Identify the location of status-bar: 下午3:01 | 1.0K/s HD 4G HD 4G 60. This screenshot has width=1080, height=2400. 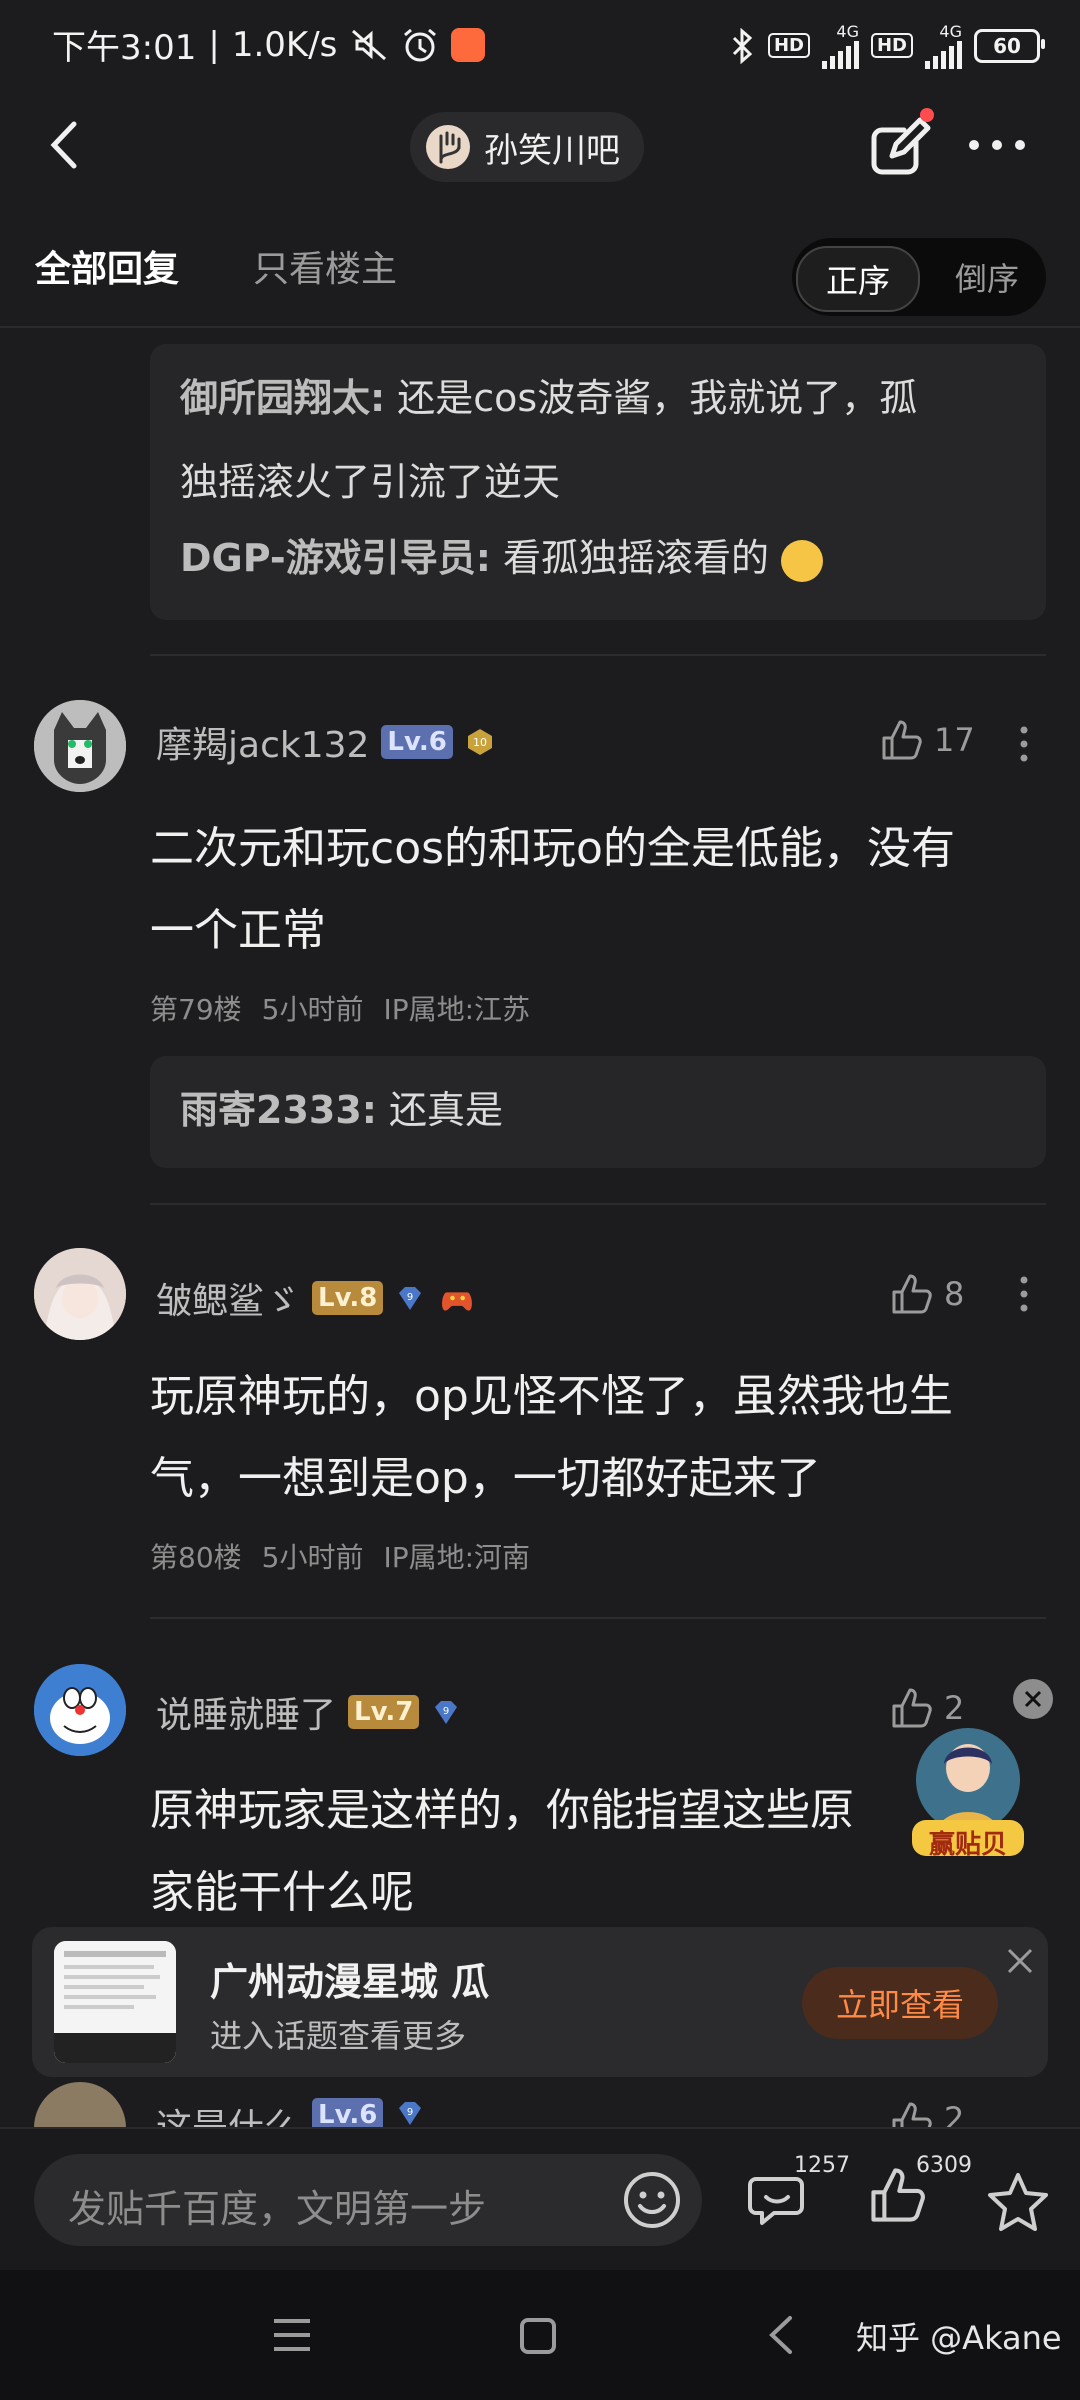
(540, 45).